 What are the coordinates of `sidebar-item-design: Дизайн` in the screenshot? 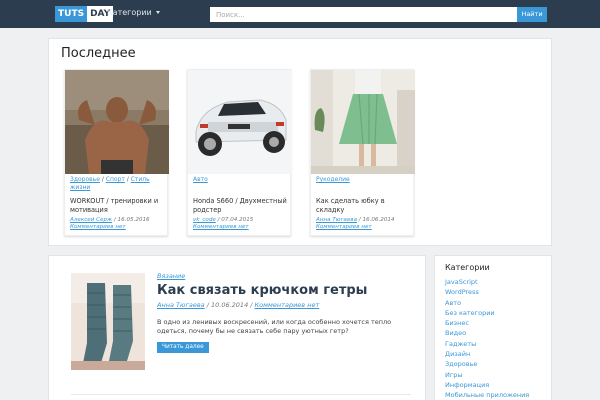 It's located at (487, 354).